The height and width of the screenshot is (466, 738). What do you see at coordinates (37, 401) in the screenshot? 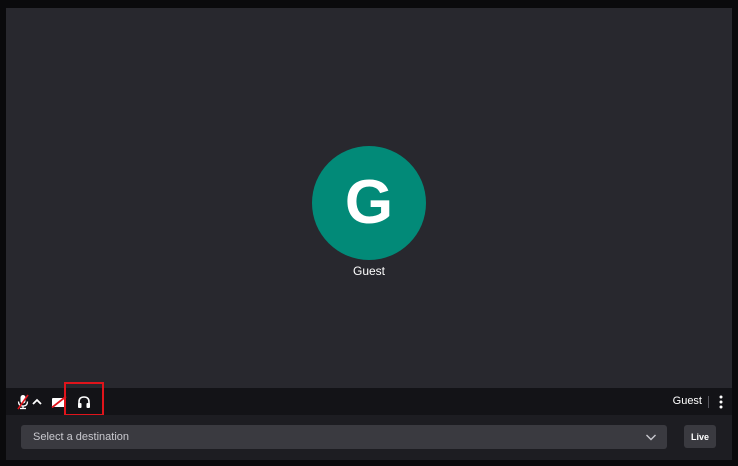
I see `chevron-up-icon` at bounding box center [37, 401].